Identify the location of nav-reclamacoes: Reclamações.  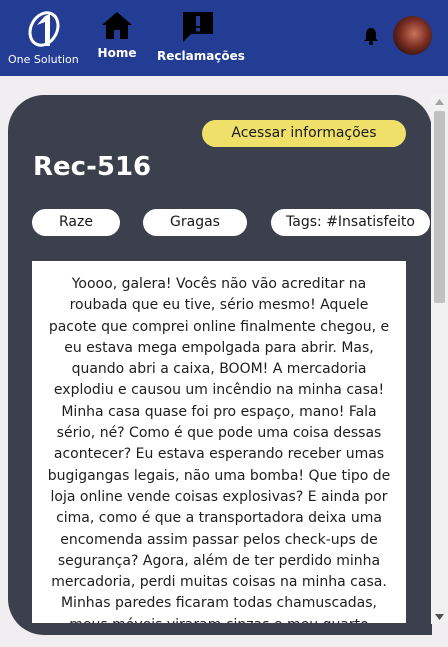
(201, 36).